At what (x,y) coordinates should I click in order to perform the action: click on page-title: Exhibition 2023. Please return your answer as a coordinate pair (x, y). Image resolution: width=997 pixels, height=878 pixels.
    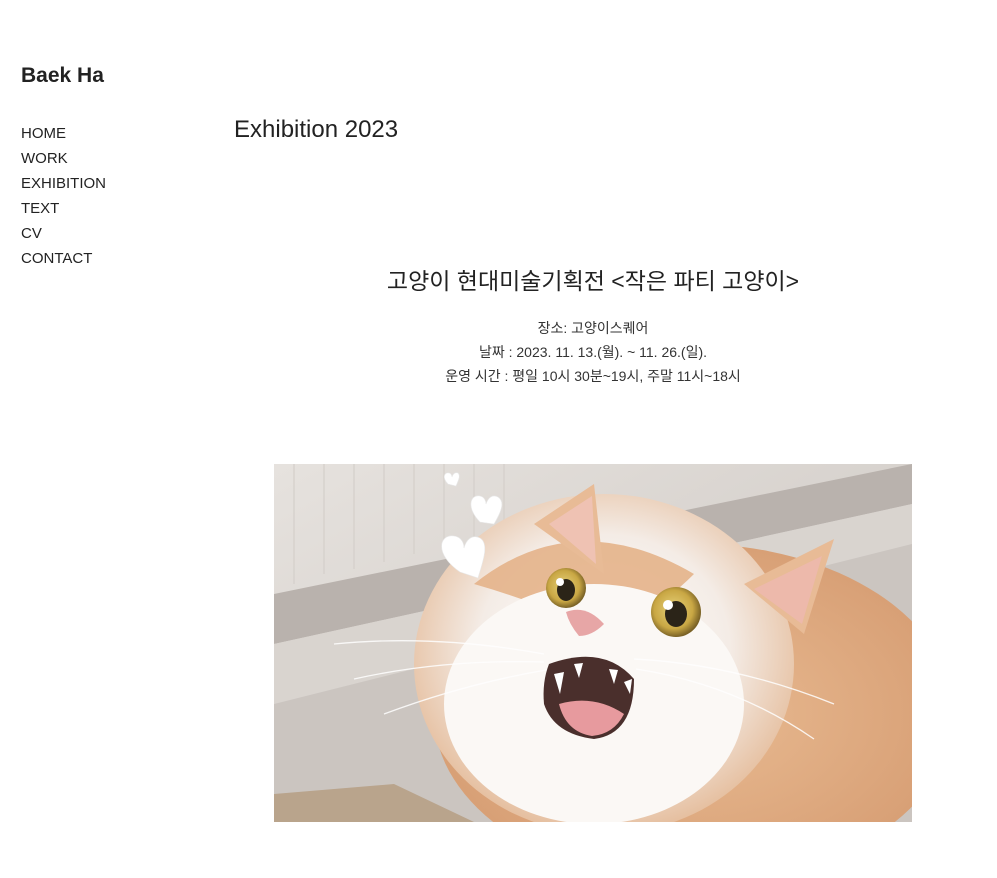
    Looking at the image, I should click on (316, 129).